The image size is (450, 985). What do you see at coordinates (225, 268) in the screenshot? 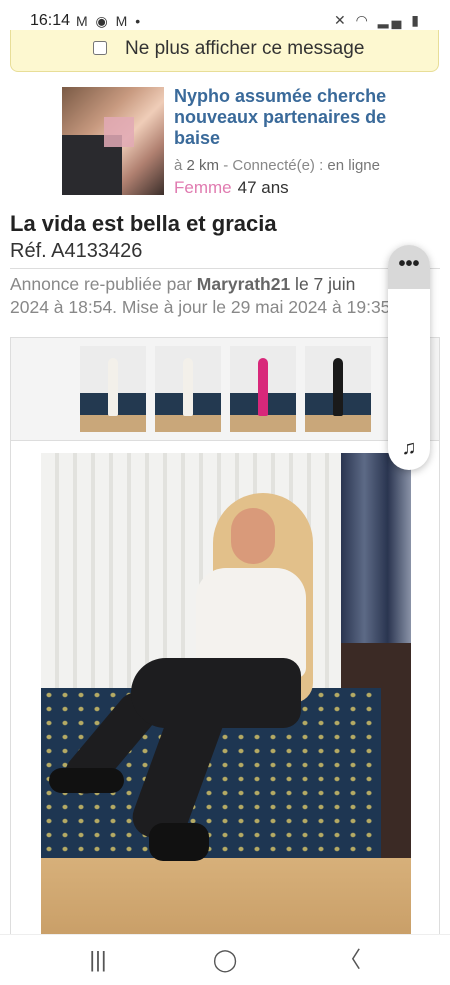
I see `divider` at bounding box center [225, 268].